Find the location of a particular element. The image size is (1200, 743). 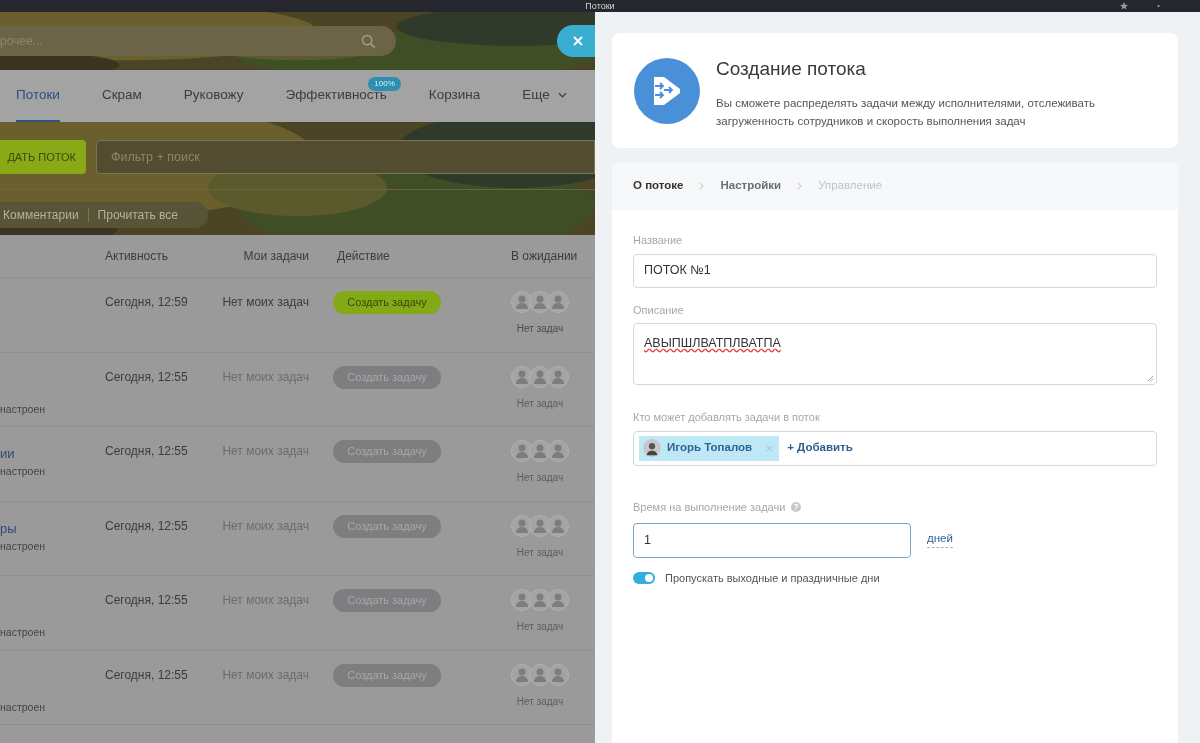

star-icon is located at coordinates (1124, 6).